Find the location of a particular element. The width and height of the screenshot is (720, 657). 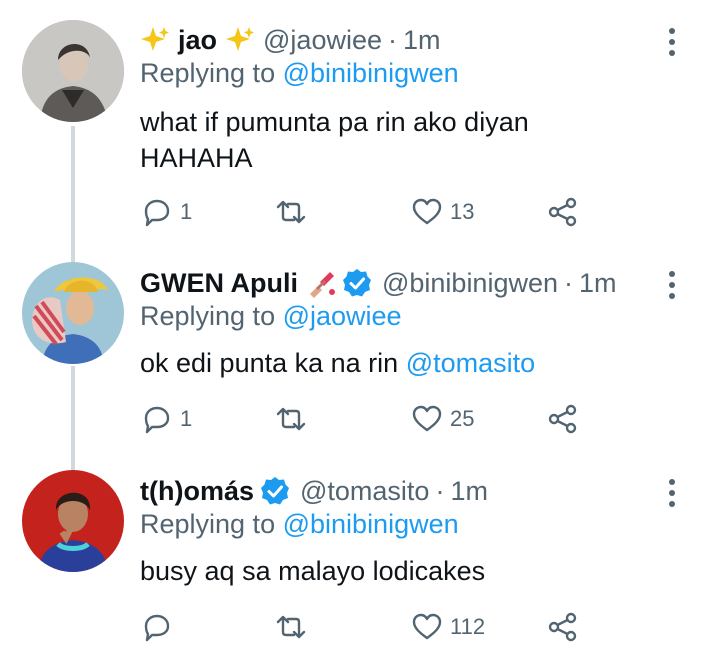

user-handle: @jaowiee is located at coordinates (322, 40).